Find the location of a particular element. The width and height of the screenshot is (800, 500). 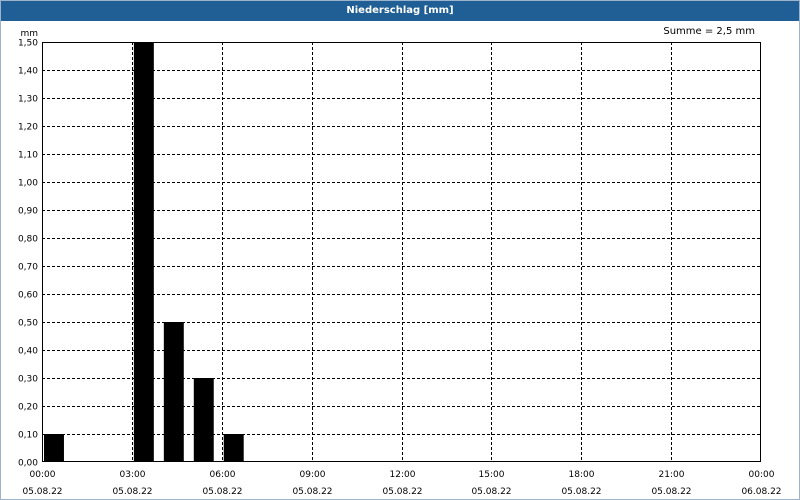

y-tick-label: 0,70 is located at coordinates (28, 268).